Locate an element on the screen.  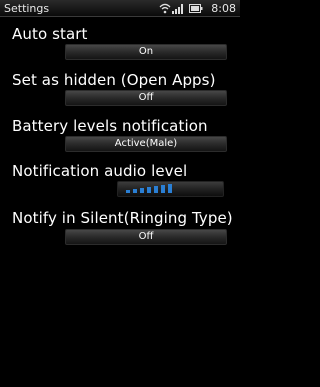
set-hidden-label: Set as hidden (Open Apps) is located at coordinates (114, 80).